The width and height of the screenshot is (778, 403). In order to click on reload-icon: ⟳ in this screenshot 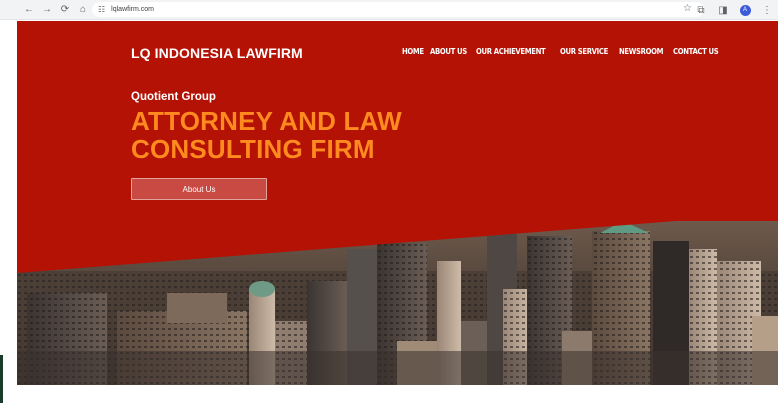, I will do `click(65, 10)`.